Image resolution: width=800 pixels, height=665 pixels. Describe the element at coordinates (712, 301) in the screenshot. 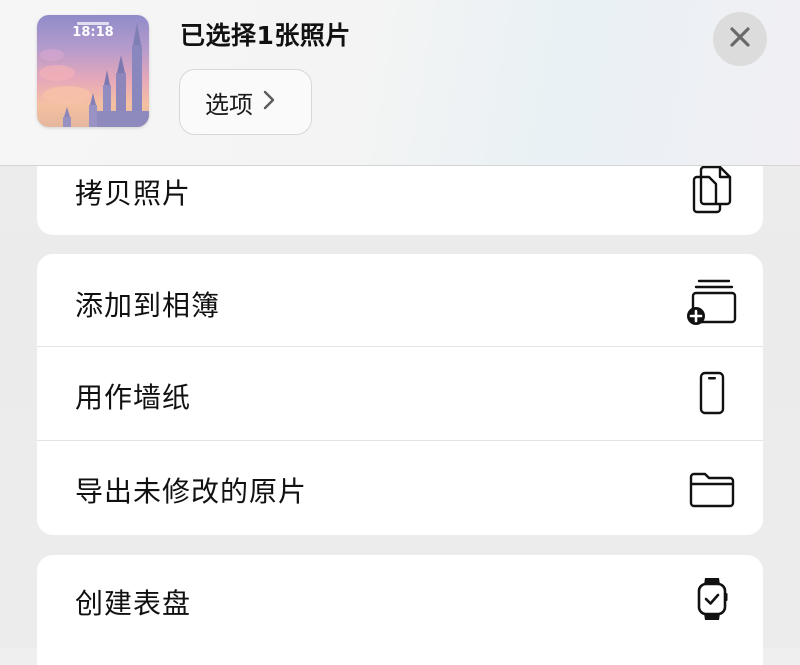

I see `add-to-album-icon` at that location.